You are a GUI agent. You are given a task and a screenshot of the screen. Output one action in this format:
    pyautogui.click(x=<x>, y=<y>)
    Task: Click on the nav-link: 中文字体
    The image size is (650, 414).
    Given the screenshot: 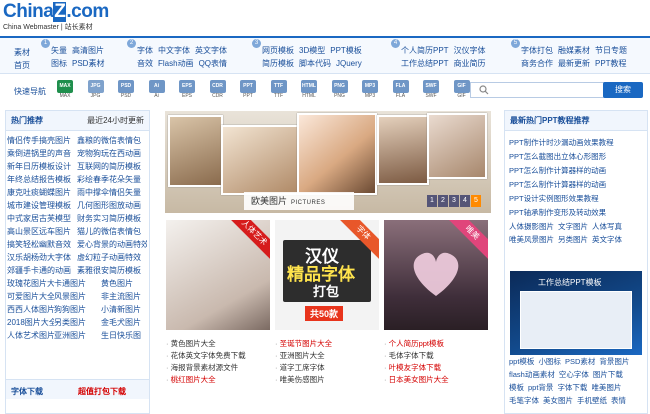 What is the action you would take?
    pyautogui.click(x=174, y=50)
    